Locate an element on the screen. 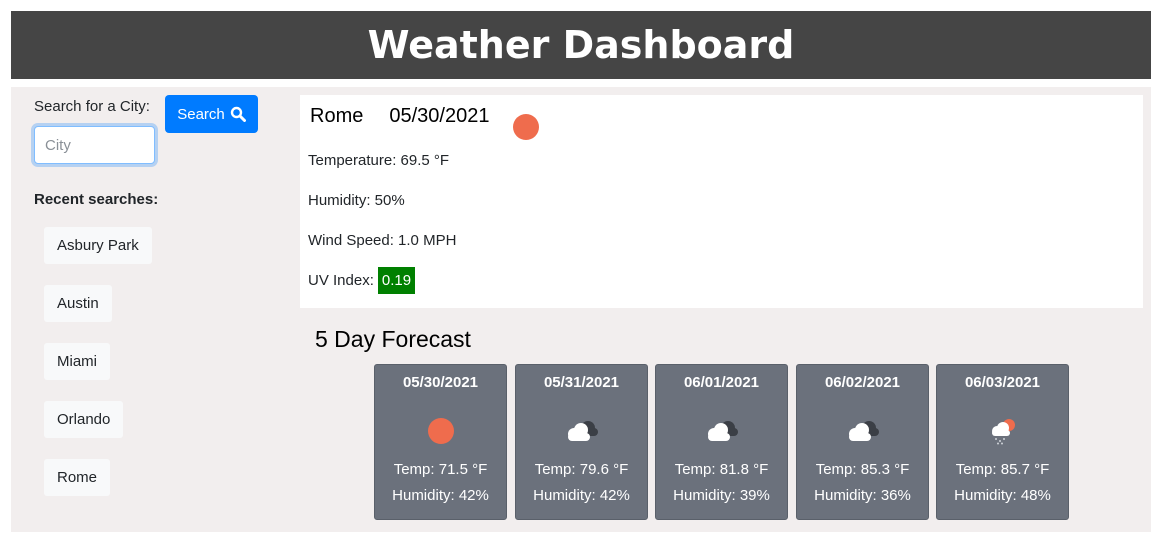 This screenshot has height=546, width=1163. current-humidity: Humidity: 50% is located at coordinates (356, 200).